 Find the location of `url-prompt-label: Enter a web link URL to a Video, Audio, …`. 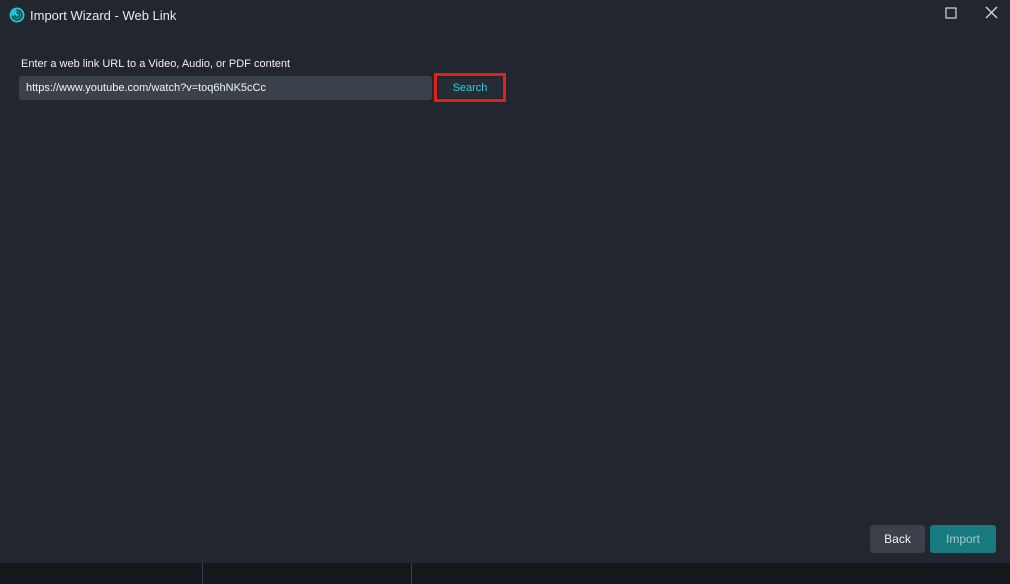

url-prompt-label: Enter a web link URL to a Video, Audio, … is located at coordinates (156, 64).